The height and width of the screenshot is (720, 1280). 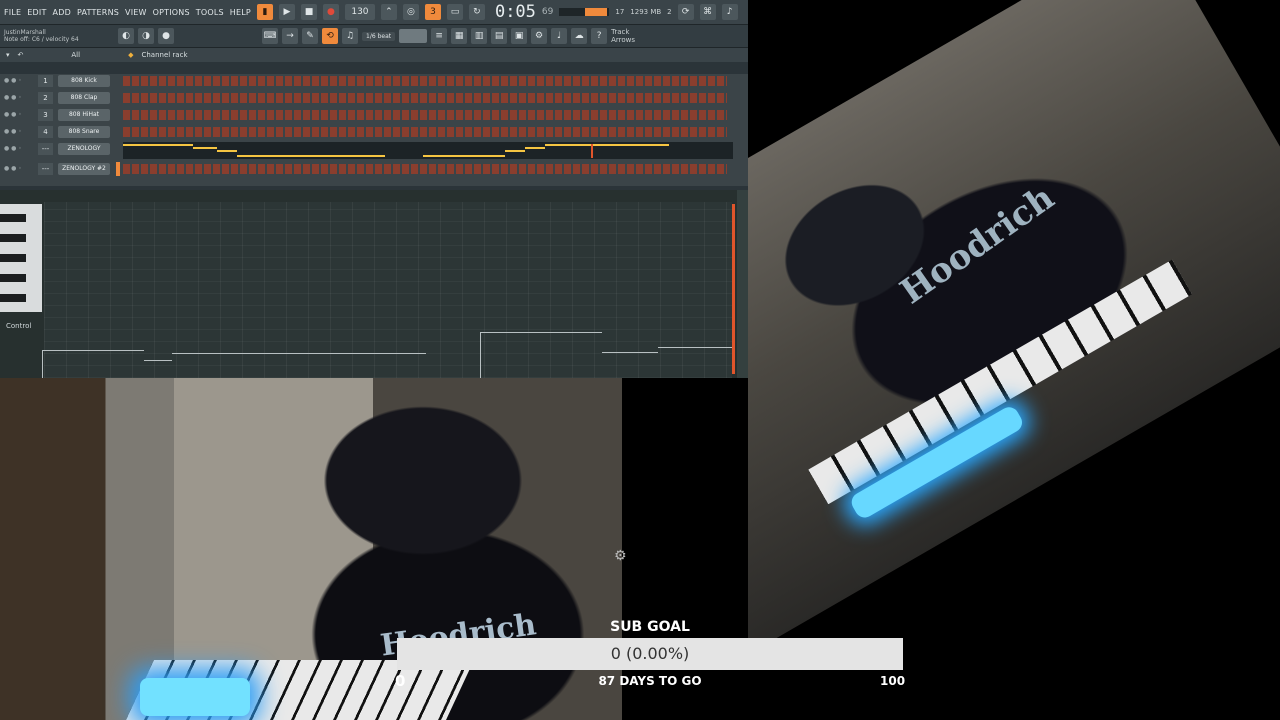 What do you see at coordinates (592, 151) in the screenshot?
I see `playhead-marker` at bounding box center [592, 151].